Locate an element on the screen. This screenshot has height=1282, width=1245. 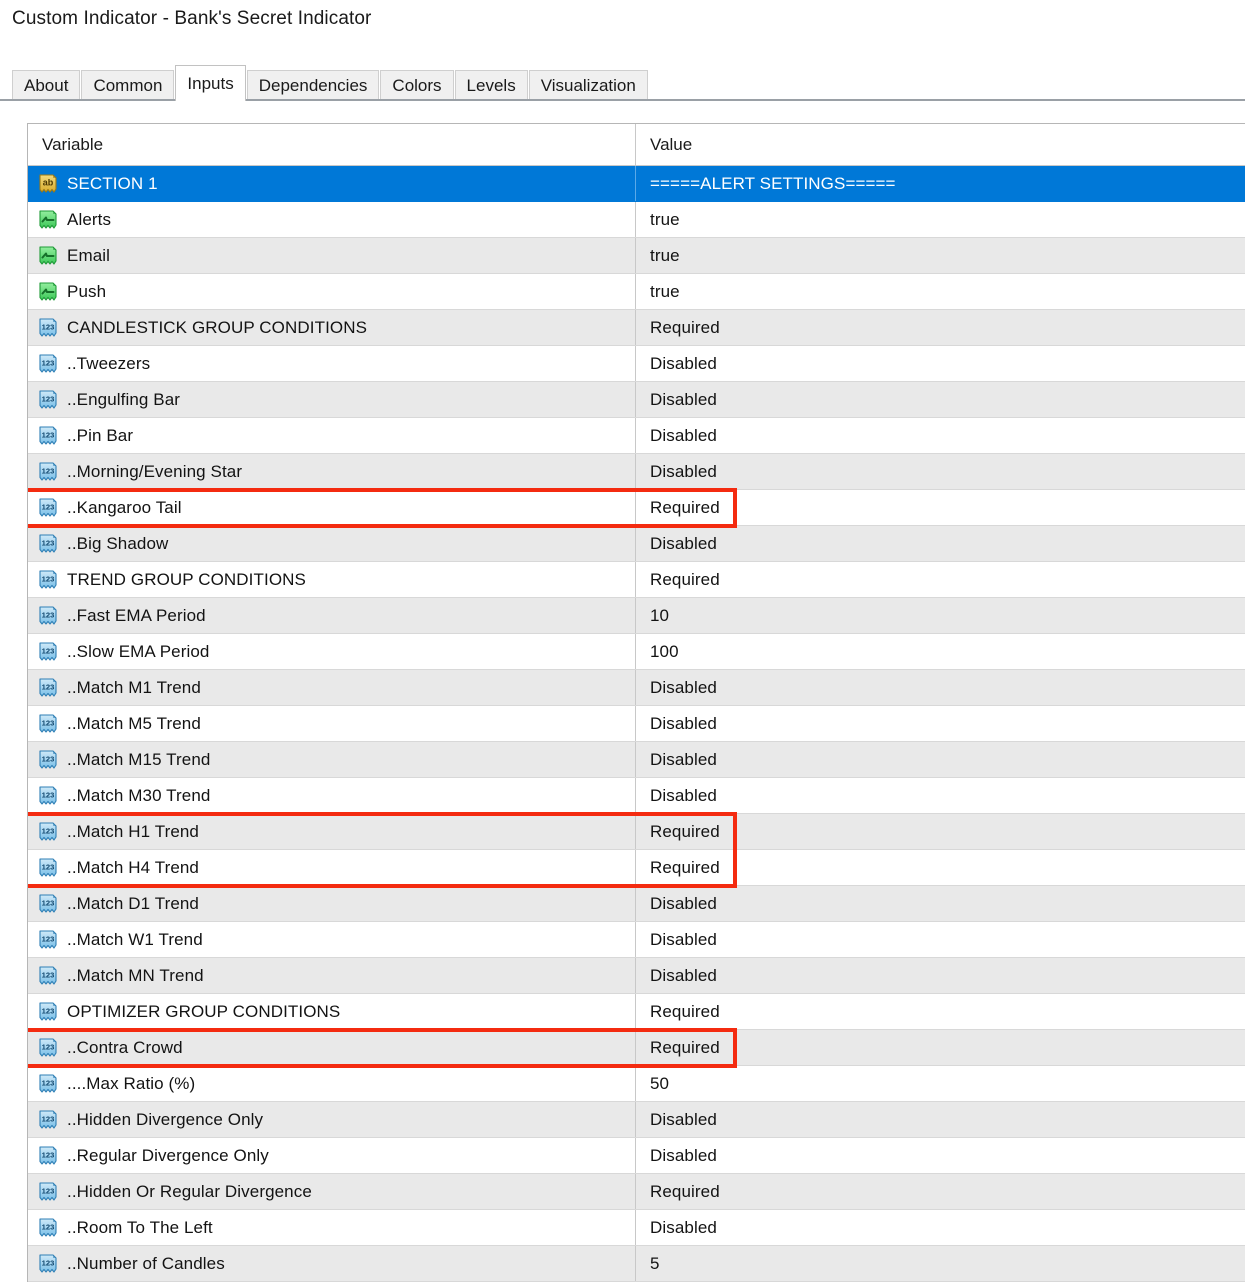
table-row: 123 ..Slow EMA Period 100 is located at coordinates (636, 652).